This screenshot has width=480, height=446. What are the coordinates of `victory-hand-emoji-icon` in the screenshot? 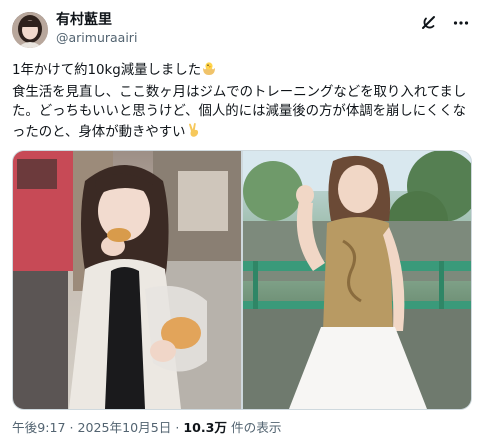 It's located at (194, 133).